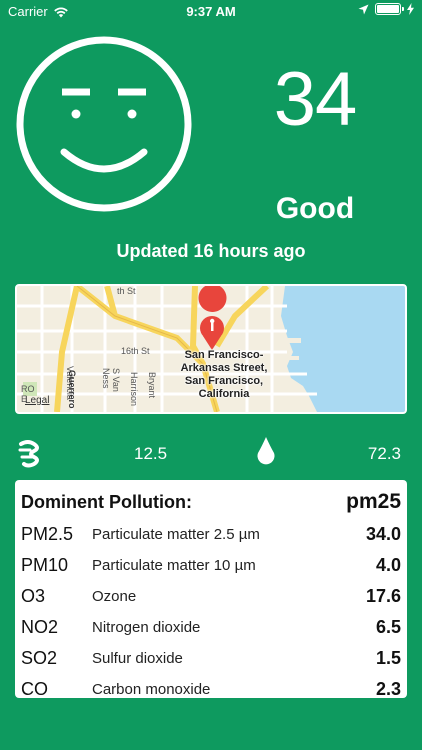  What do you see at coordinates (388, 627) in the screenshot?
I see `pollutant-value: 6.5` at bounding box center [388, 627].